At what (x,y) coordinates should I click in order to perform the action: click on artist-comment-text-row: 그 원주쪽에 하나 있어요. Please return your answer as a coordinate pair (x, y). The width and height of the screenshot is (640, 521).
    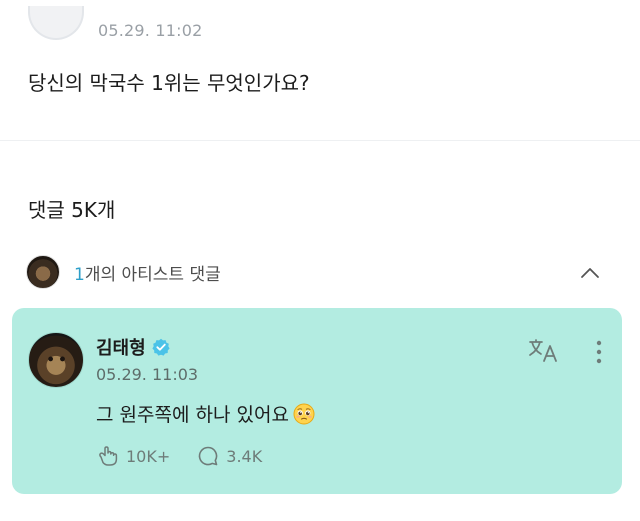
    Looking at the image, I should click on (205, 413).